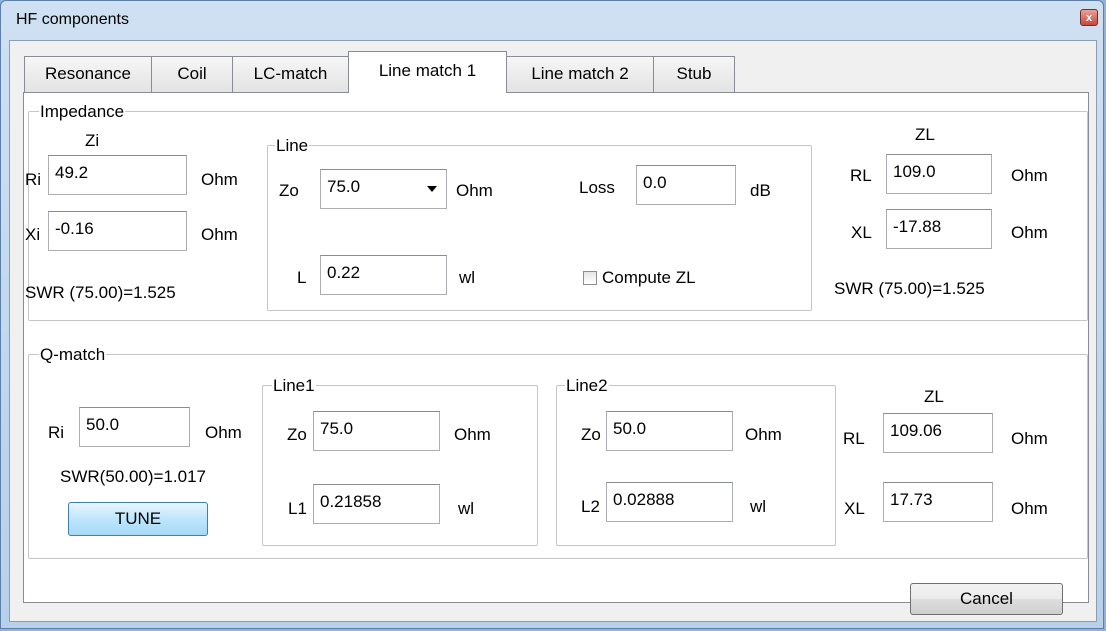 This screenshot has width=1106, height=631. I want to click on tab-stub: Stub, so click(694, 74).